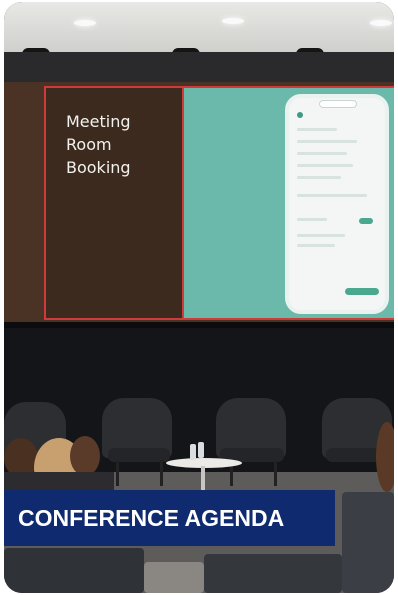  I want to click on phone-mockup, so click(337, 204).